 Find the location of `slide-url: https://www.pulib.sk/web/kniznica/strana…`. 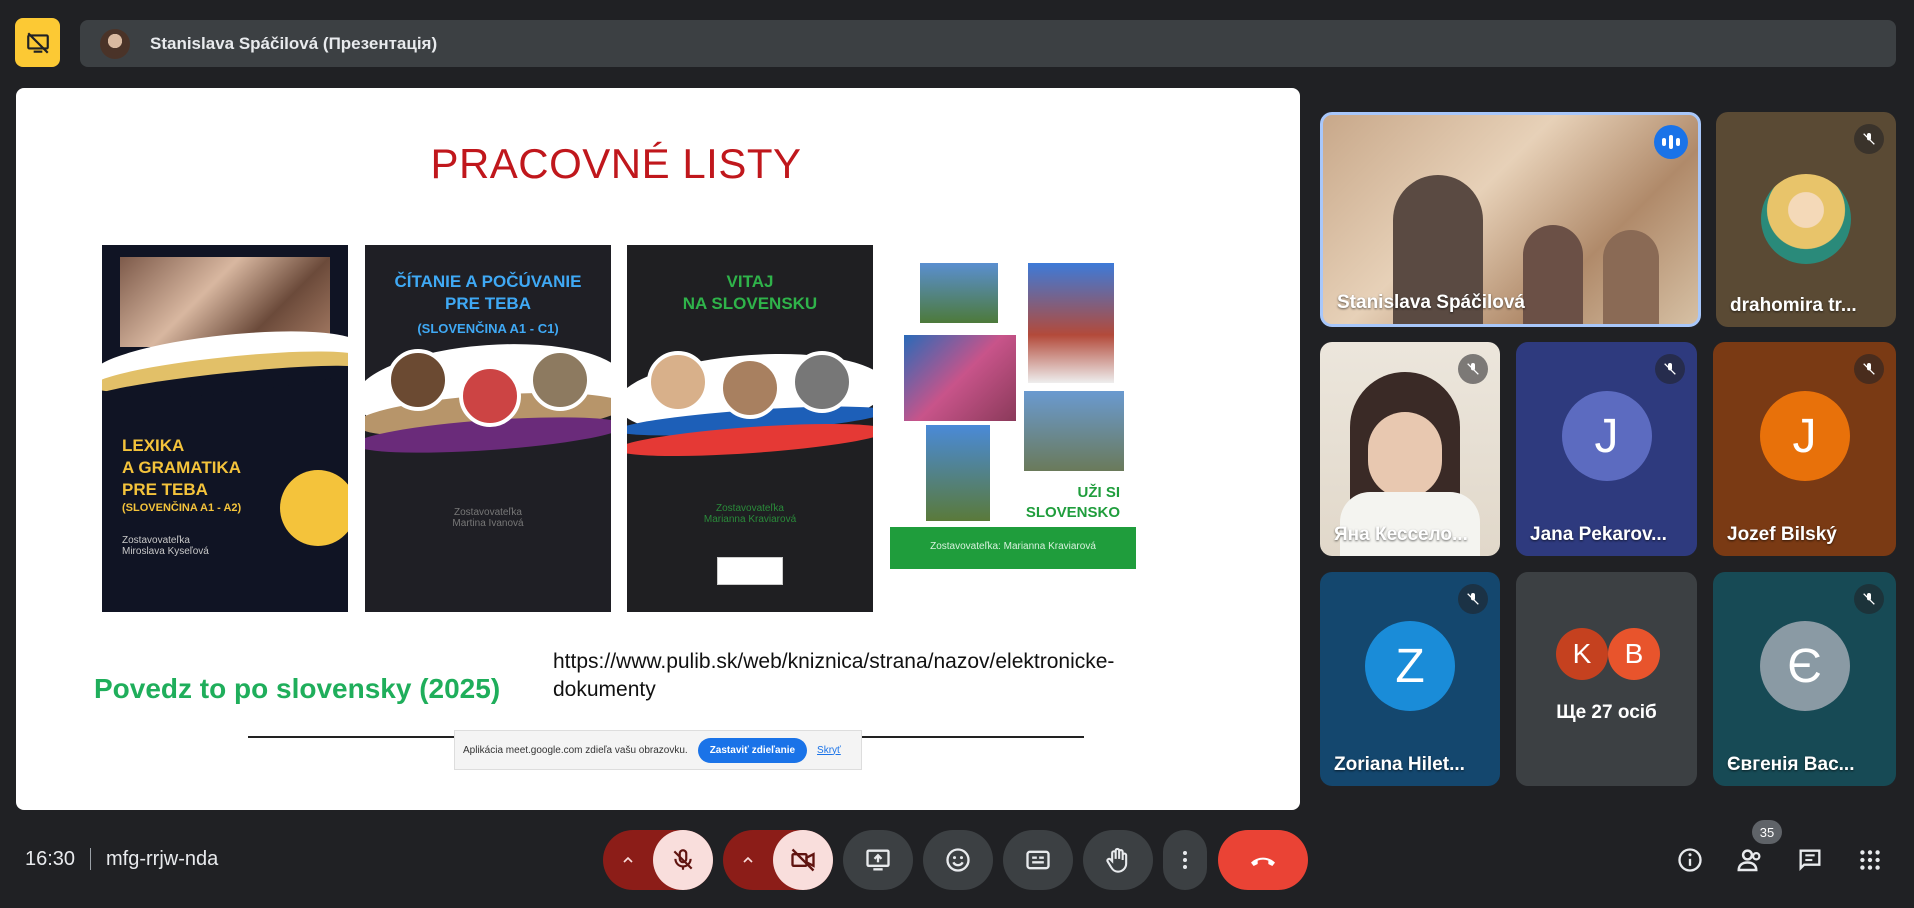

slide-url: https://www.pulib.sk/web/kniznica/strana… is located at coordinates (834, 676).